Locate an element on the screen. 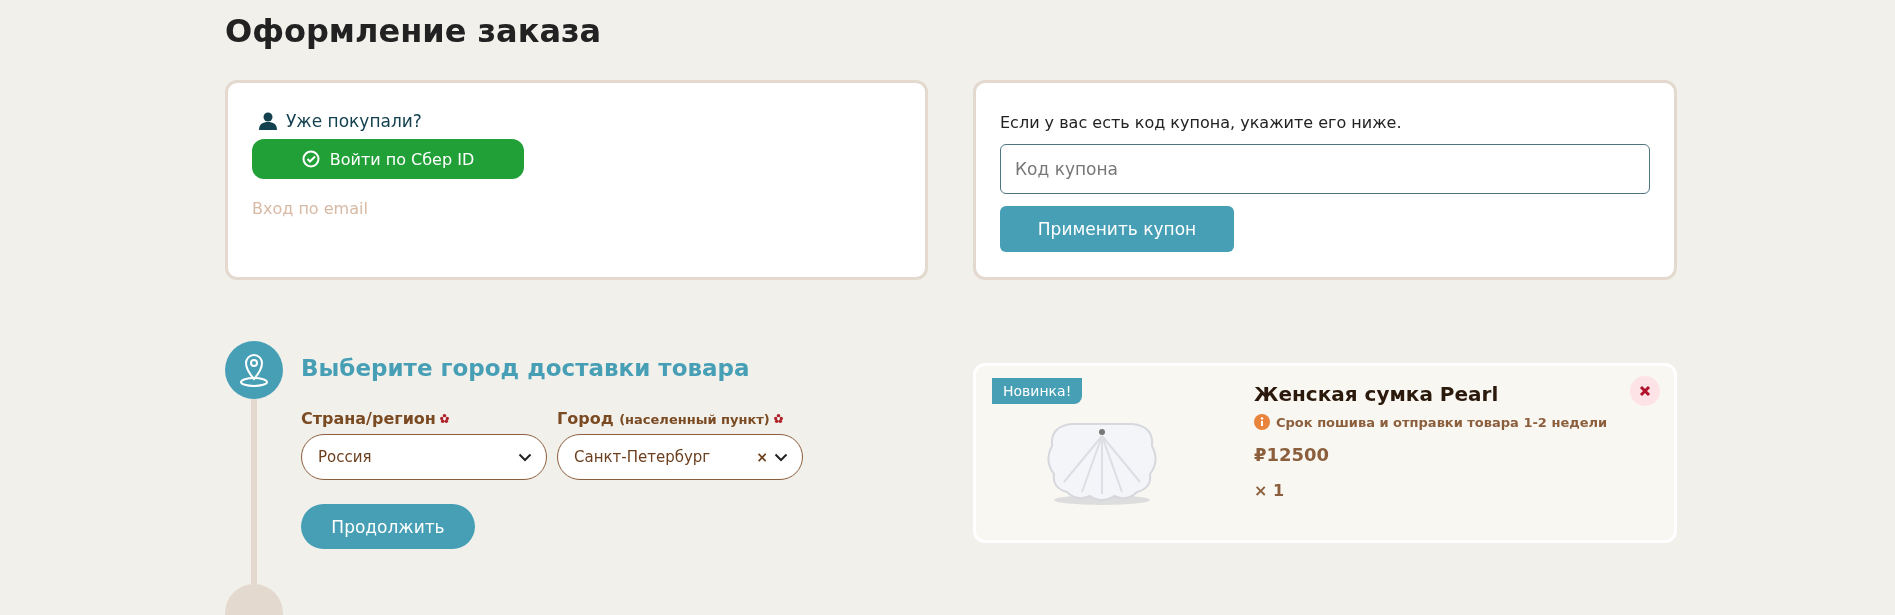  field-label: Город (населенный пункт) is located at coordinates (663, 418).